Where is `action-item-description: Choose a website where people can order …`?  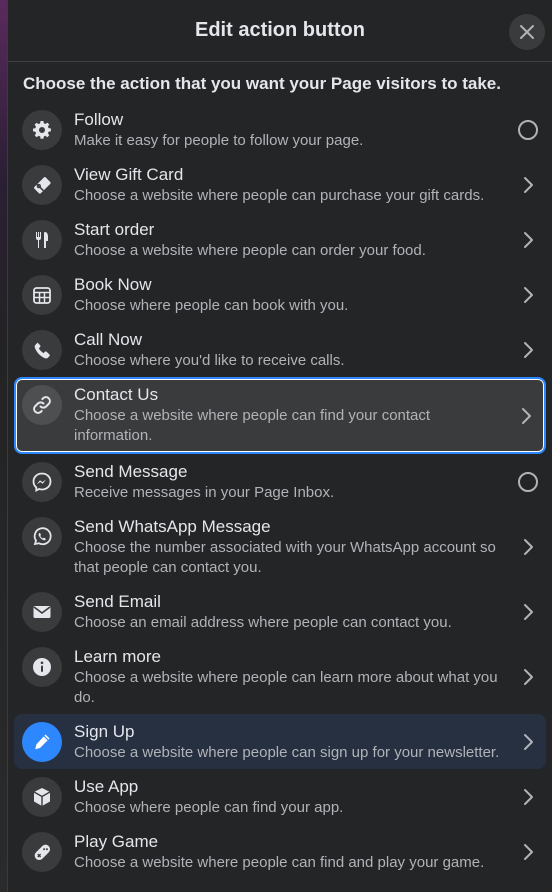 action-item-description: Choose a website where people can order … is located at coordinates (250, 250).